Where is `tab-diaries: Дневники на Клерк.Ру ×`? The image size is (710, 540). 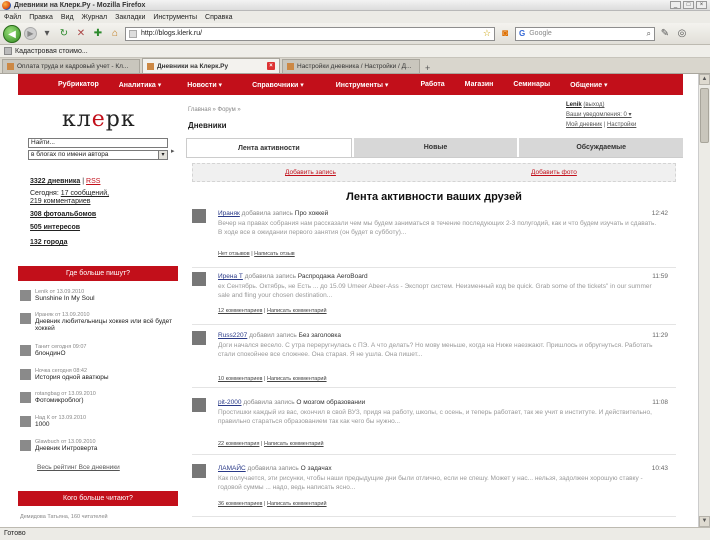
tab-diaries: Дневники на Клерк.Ру × is located at coordinates (211, 65).